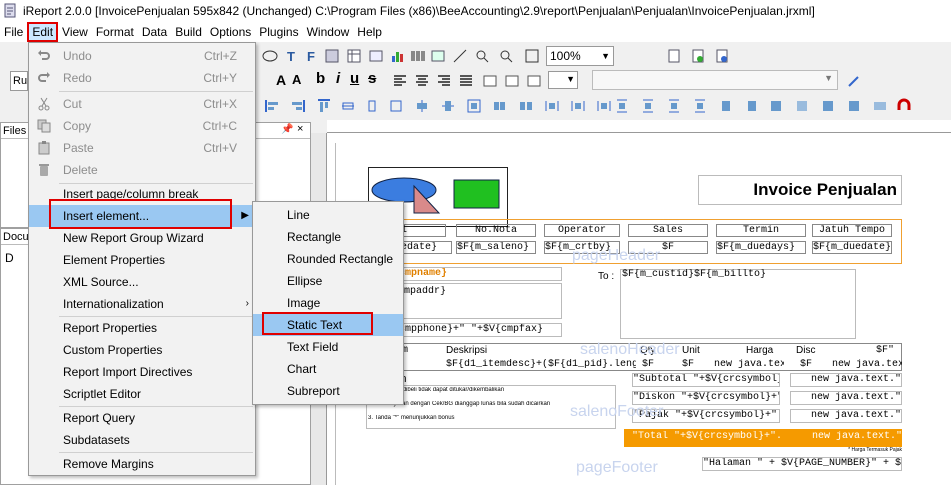 The width and height of the screenshot is (951, 485). I want to click on zoom-out-icon, so click(506, 56).